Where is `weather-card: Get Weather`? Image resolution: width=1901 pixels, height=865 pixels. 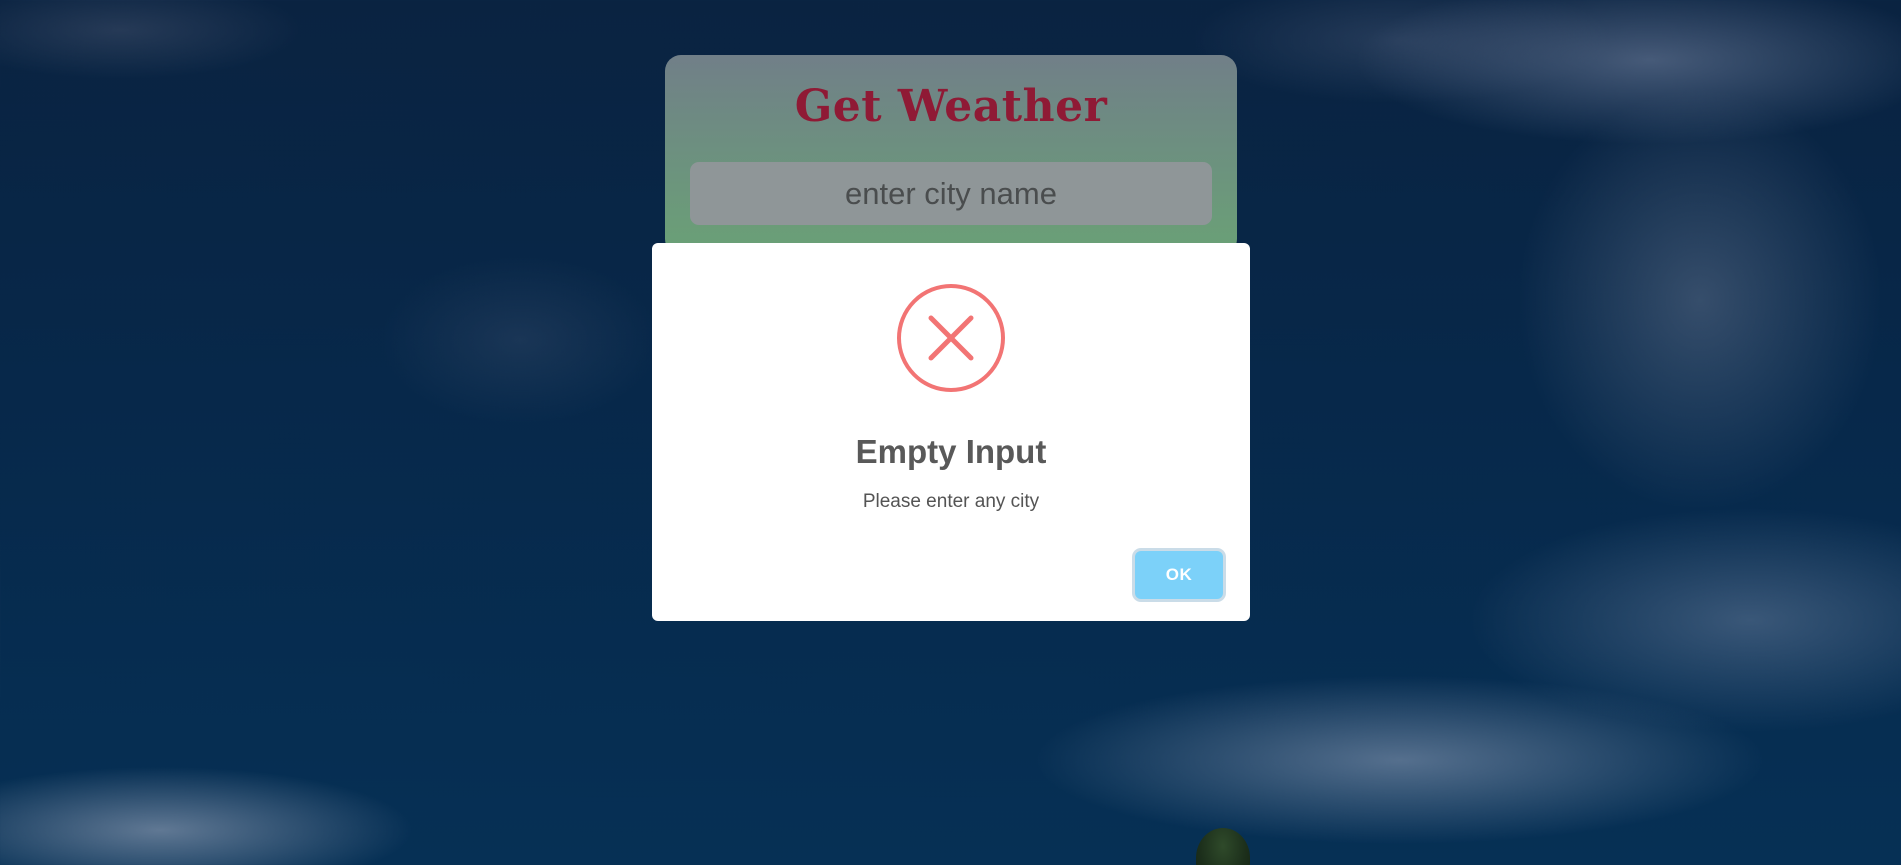 weather-card: Get Weather is located at coordinates (951, 155).